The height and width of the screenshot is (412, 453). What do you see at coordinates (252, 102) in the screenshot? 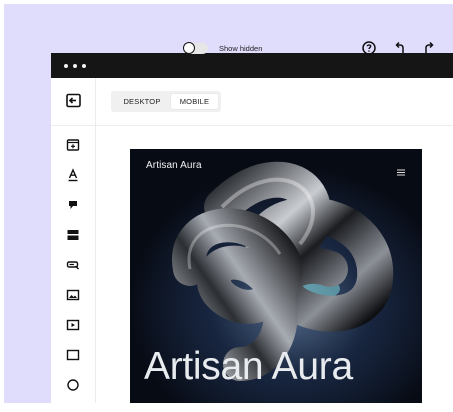
I see `editor-toolbar: DESKTOP MOBILE` at bounding box center [252, 102].